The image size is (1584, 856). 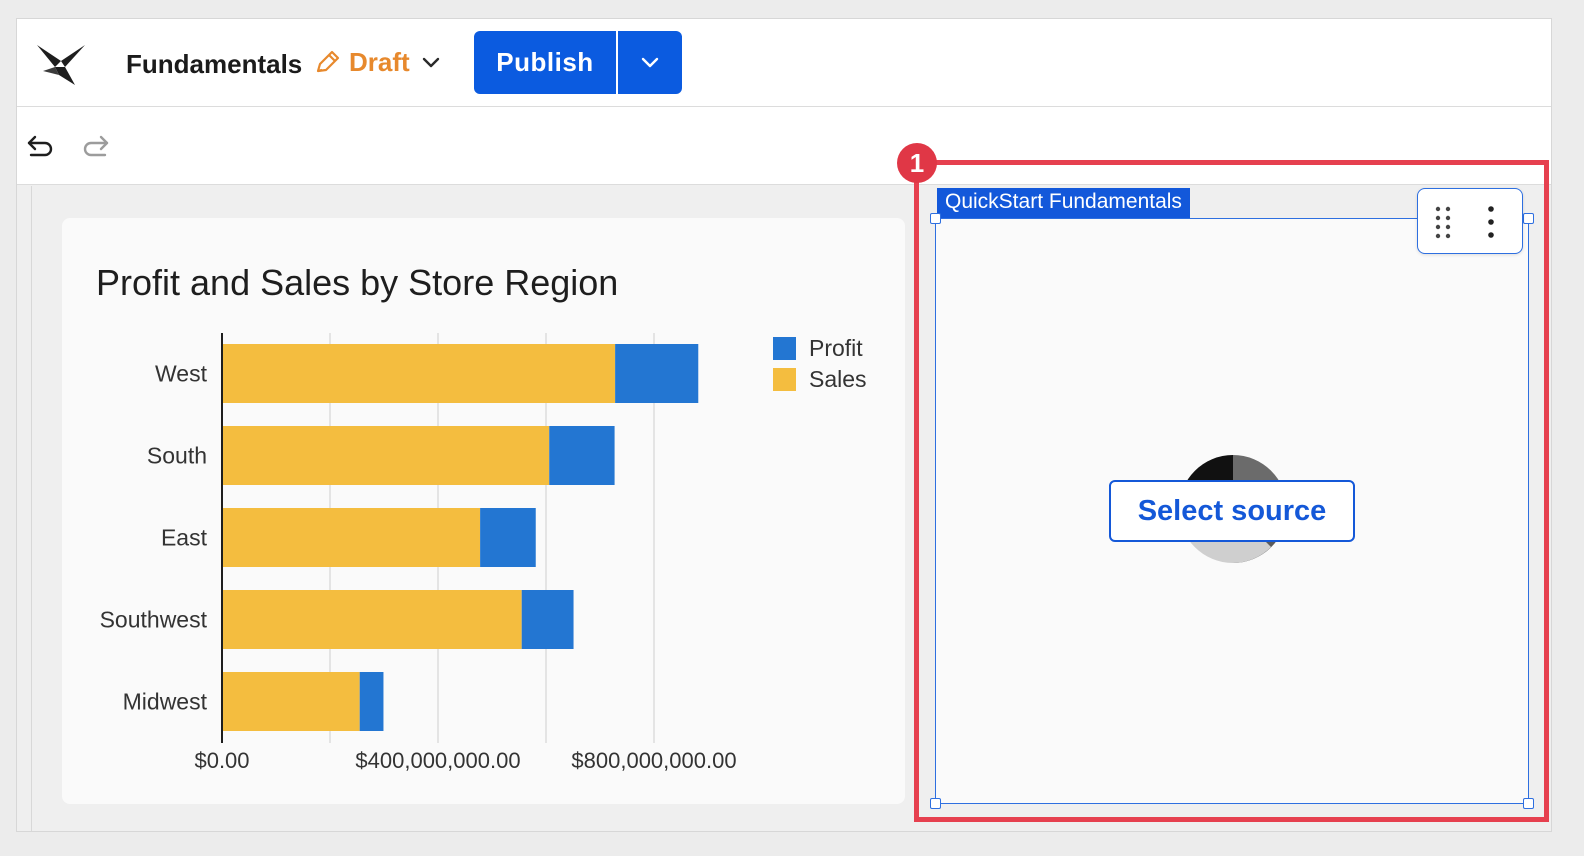 What do you see at coordinates (177, 456) in the screenshot?
I see `category-label: South` at bounding box center [177, 456].